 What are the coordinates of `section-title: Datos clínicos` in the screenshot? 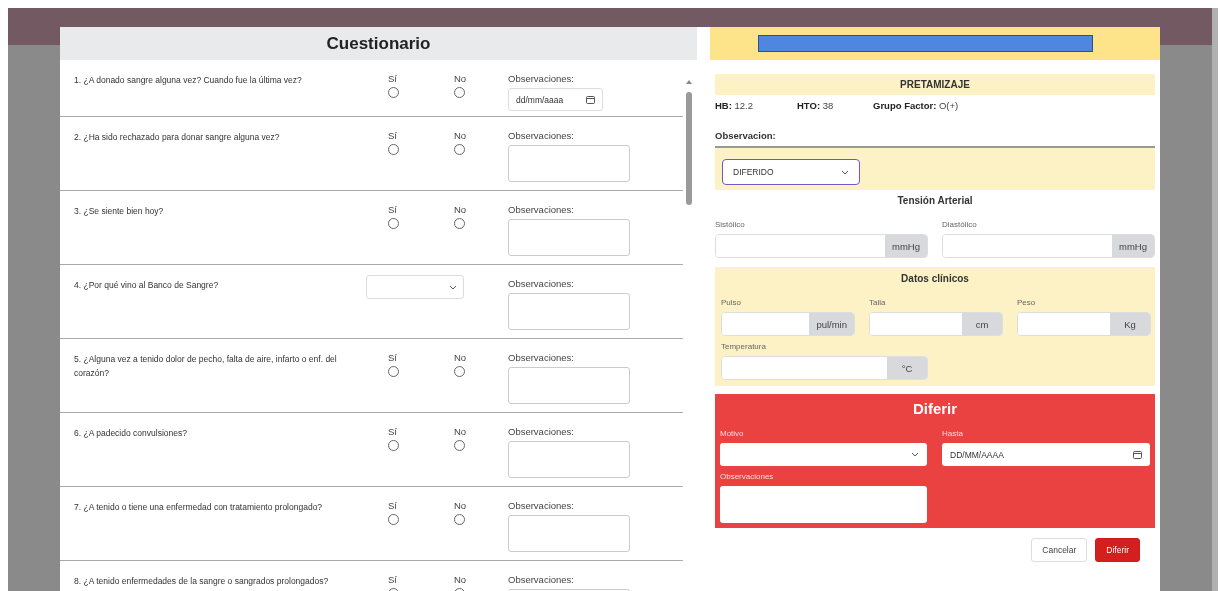 It's located at (935, 279).